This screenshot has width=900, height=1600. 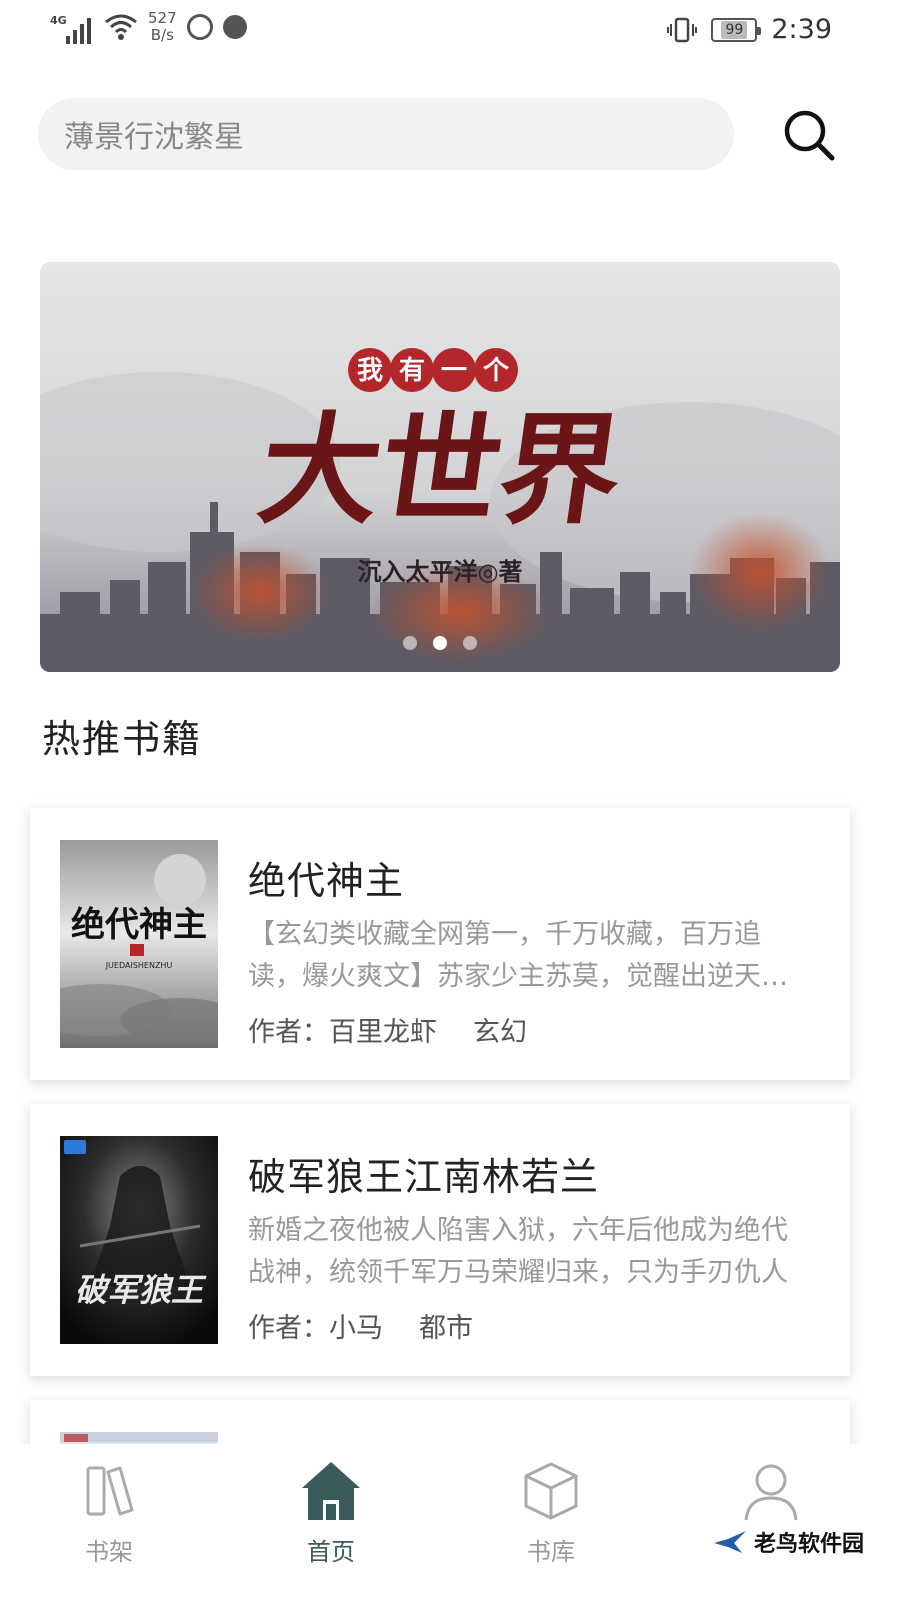 What do you see at coordinates (450, 32) in the screenshot?
I see `status-bar: 4G 527 B/s 99 2:39` at bounding box center [450, 32].